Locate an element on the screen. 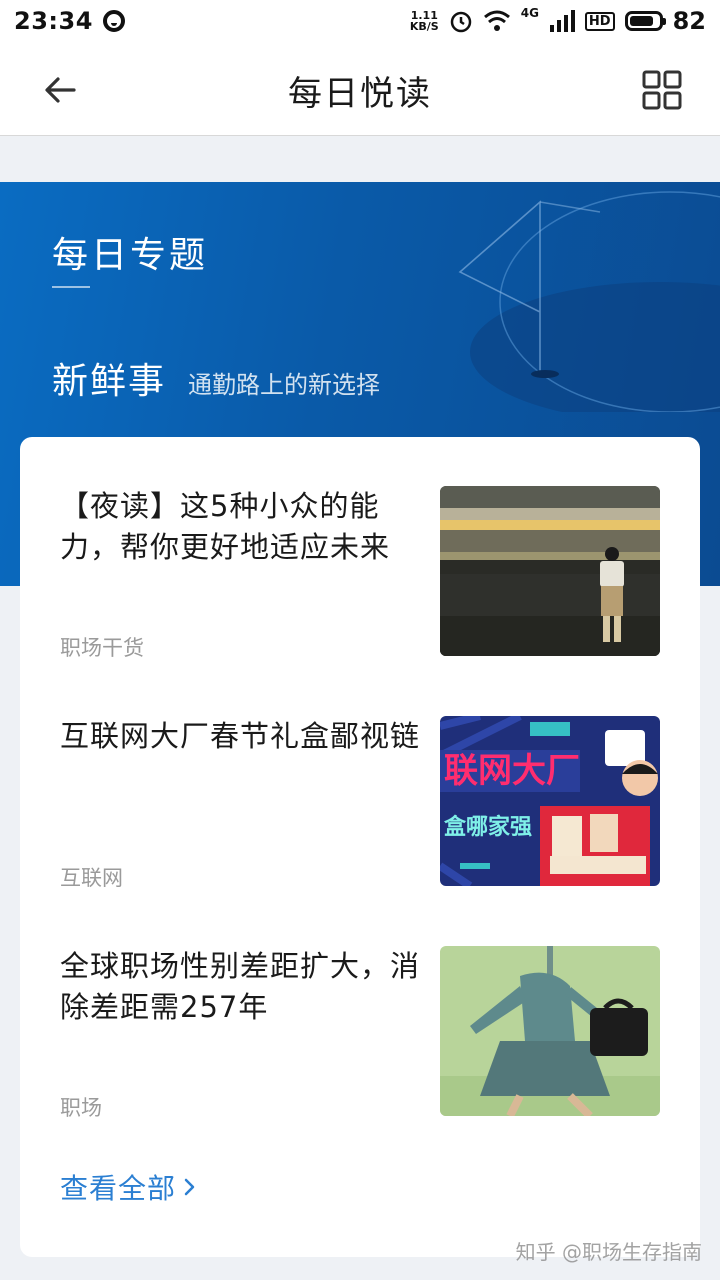 This screenshot has width=720, height=1280. article-title: 全球职场性别差距扩大，消除差距需257年 is located at coordinates (240, 986).